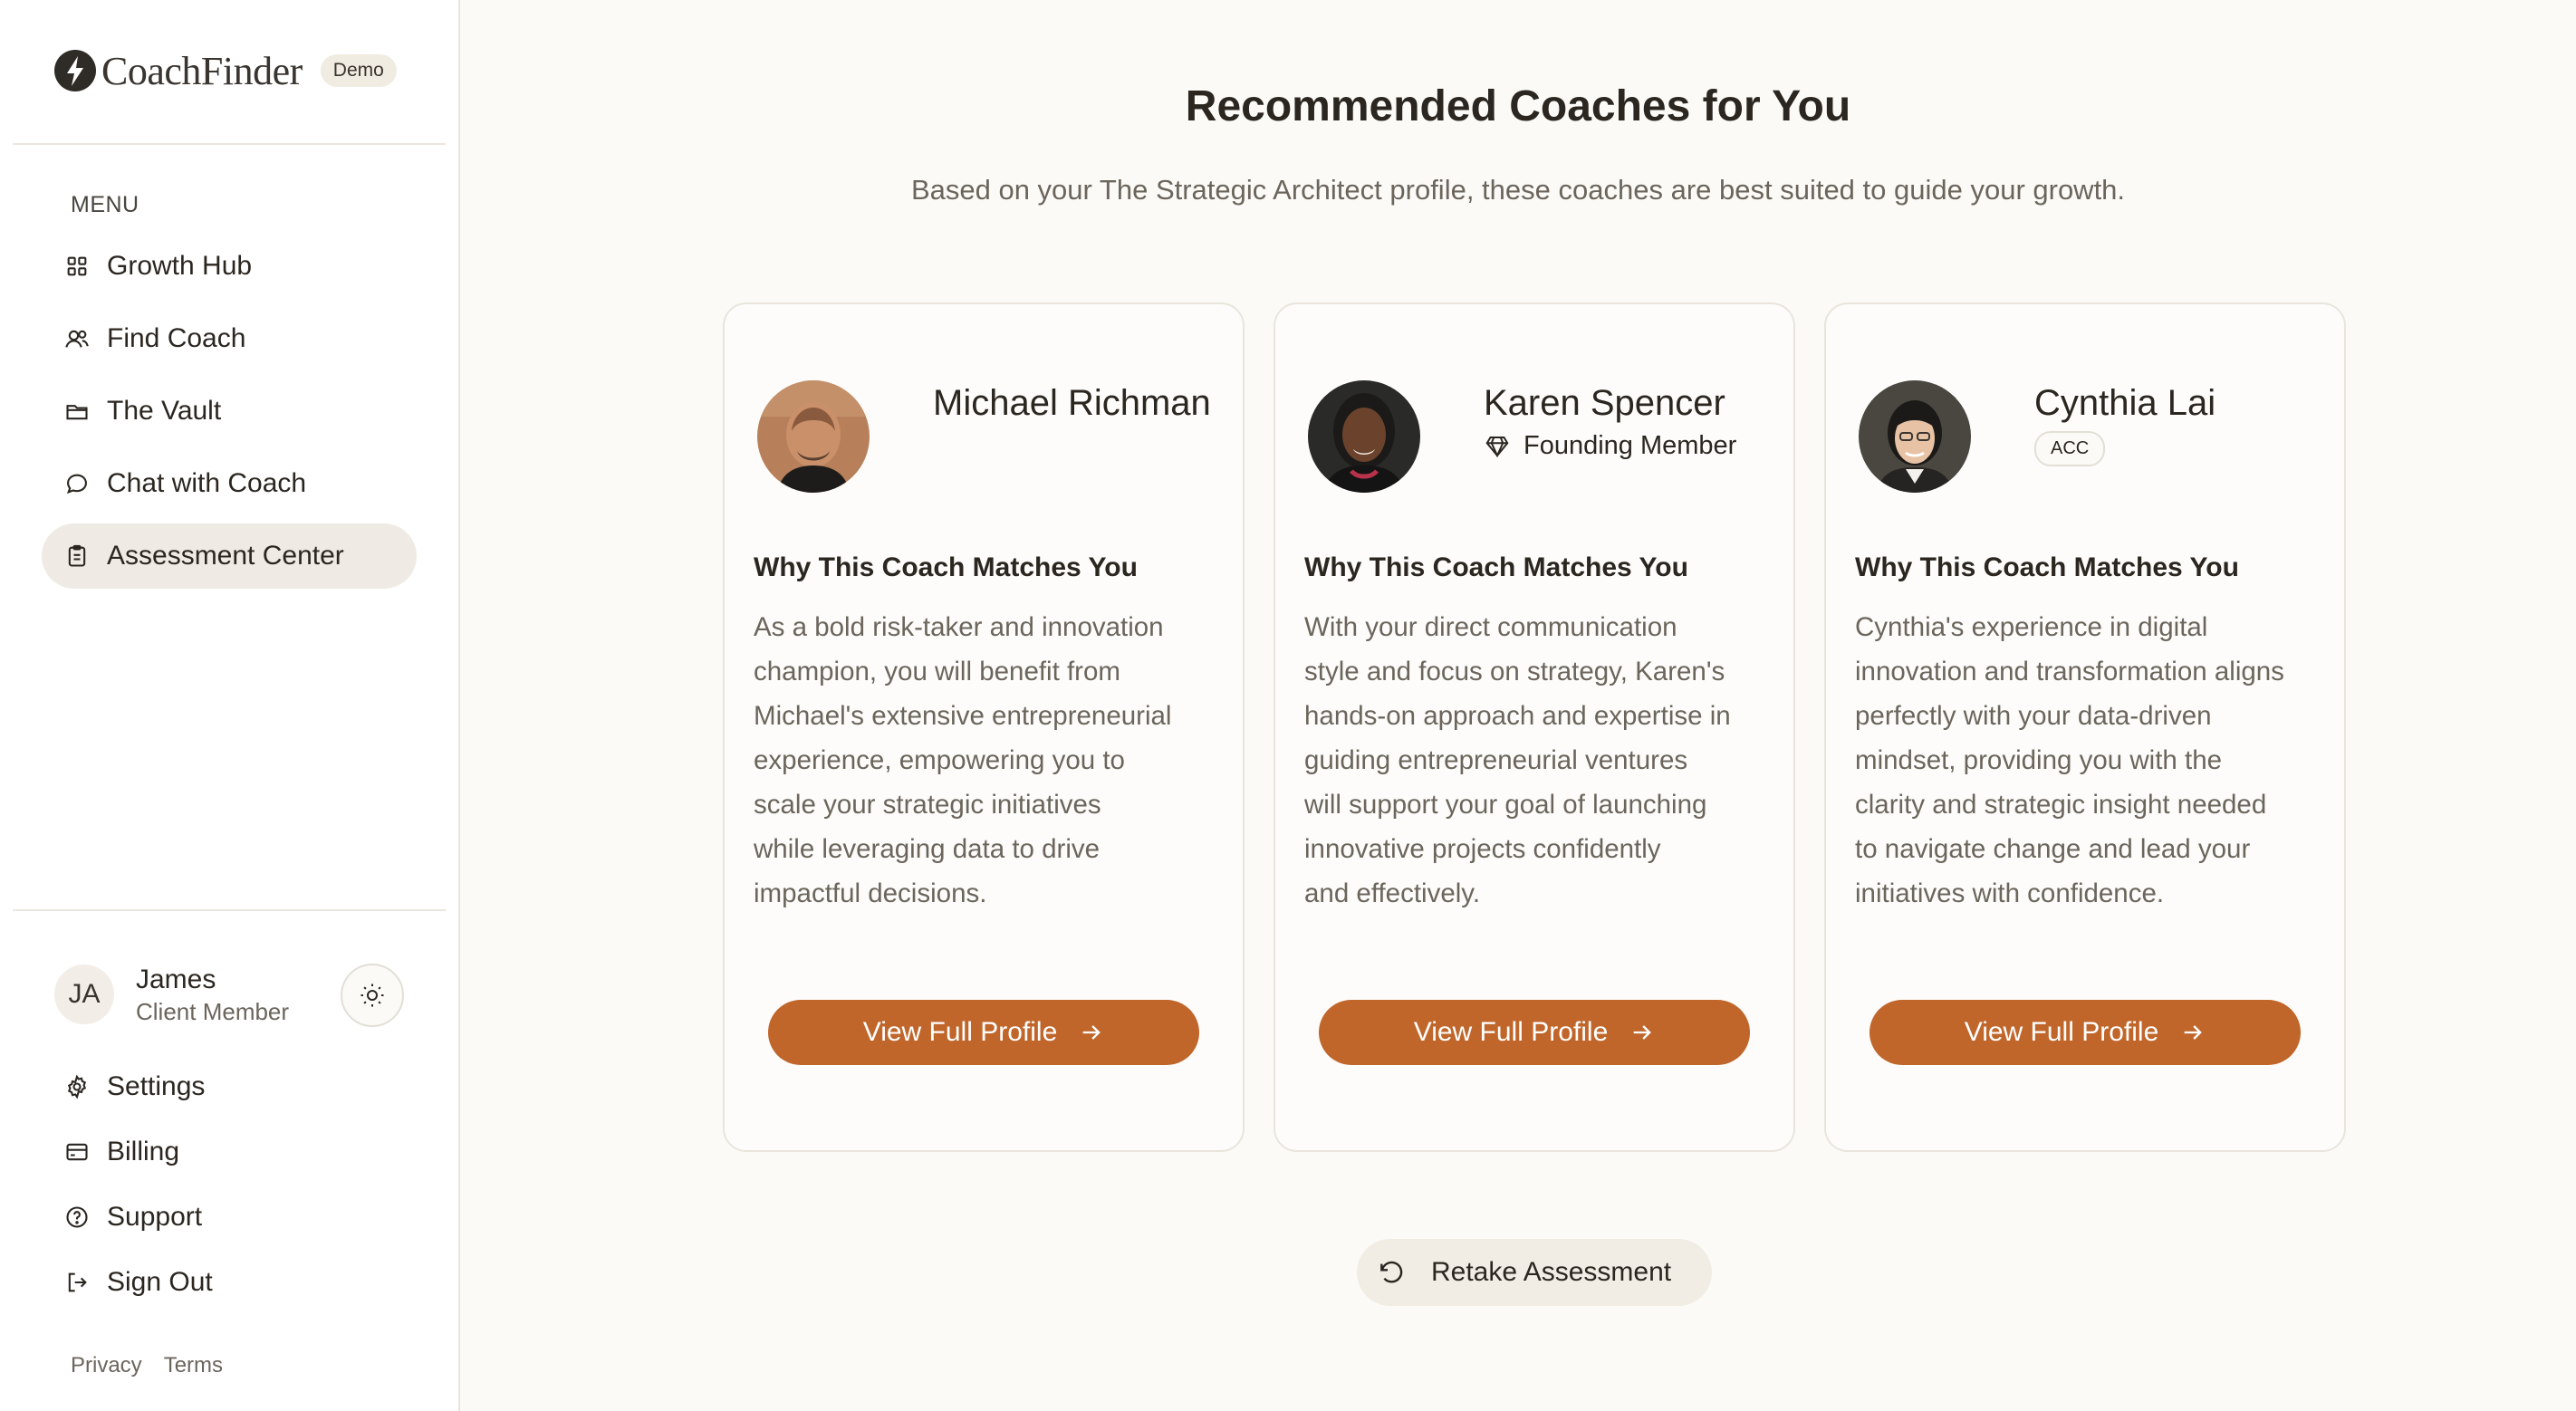 The height and width of the screenshot is (1411, 2576). Describe the element at coordinates (207, 483) in the screenshot. I see `sidebar-item-label: Chat with Coach` at that location.